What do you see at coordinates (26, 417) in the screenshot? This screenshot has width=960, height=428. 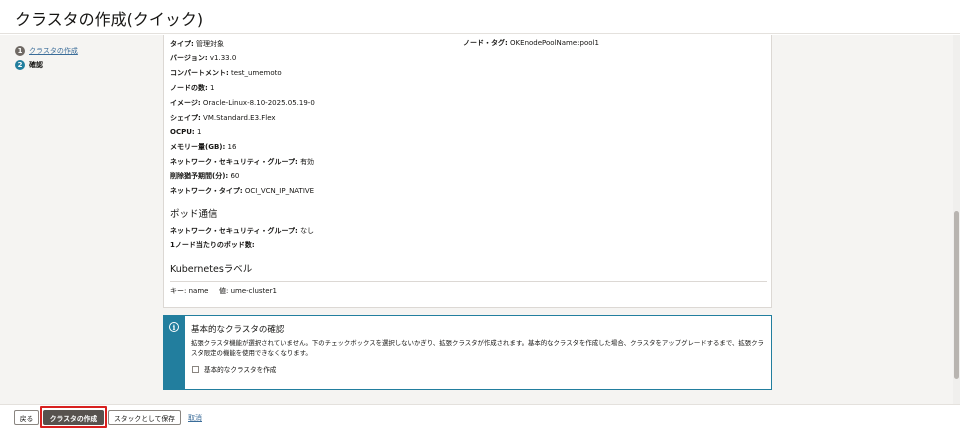 I see `back-button: 戻る` at bounding box center [26, 417].